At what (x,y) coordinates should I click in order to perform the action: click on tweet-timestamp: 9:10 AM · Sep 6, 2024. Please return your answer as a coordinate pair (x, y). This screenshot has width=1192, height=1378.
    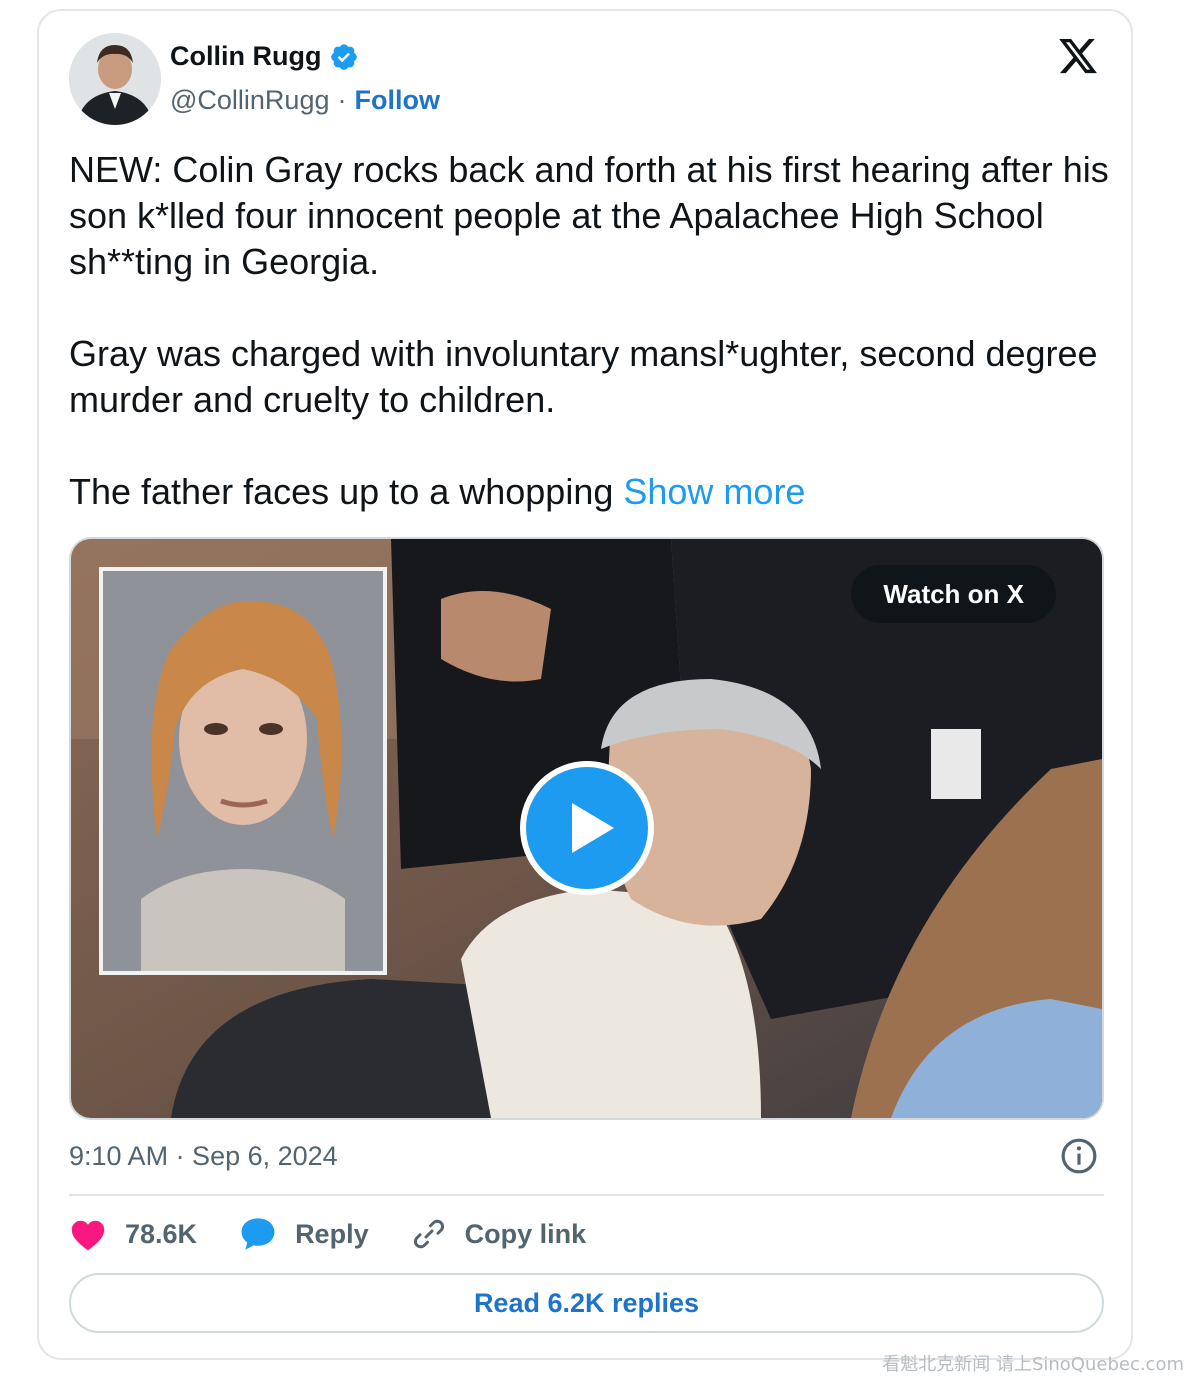
    Looking at the image, I should click on (203, 1156).